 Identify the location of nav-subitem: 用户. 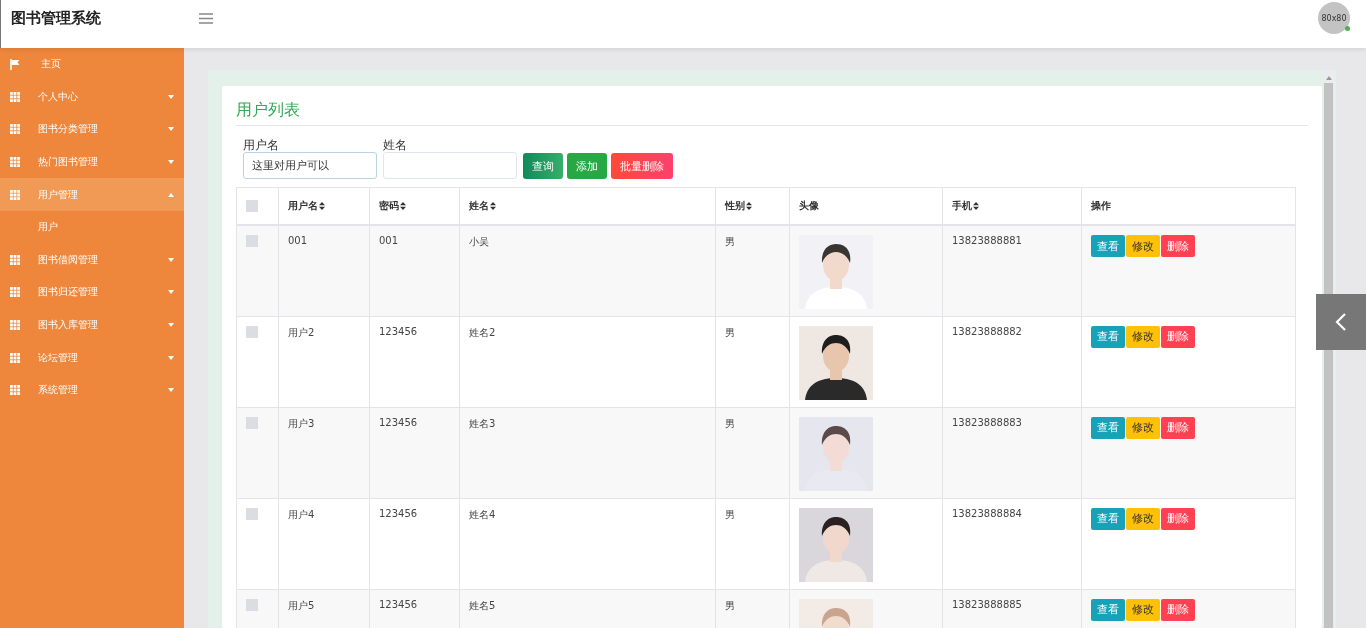
(92, 227).